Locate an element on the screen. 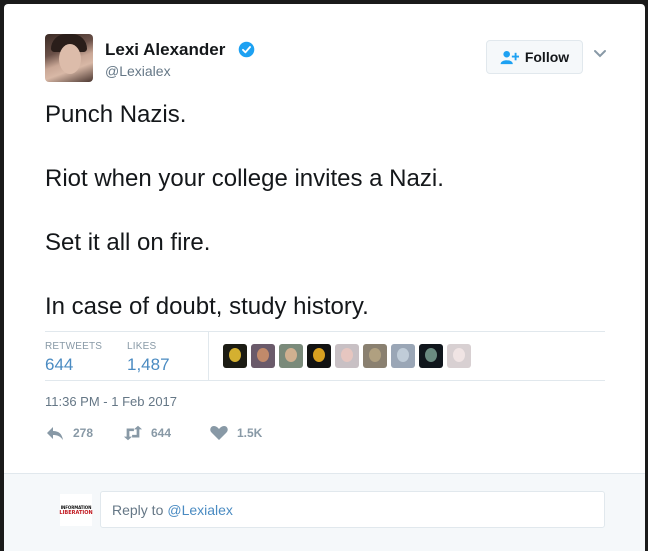 This screenshot has width=648, height=551. reply-count: 278 is located at coordinates (83, 433).